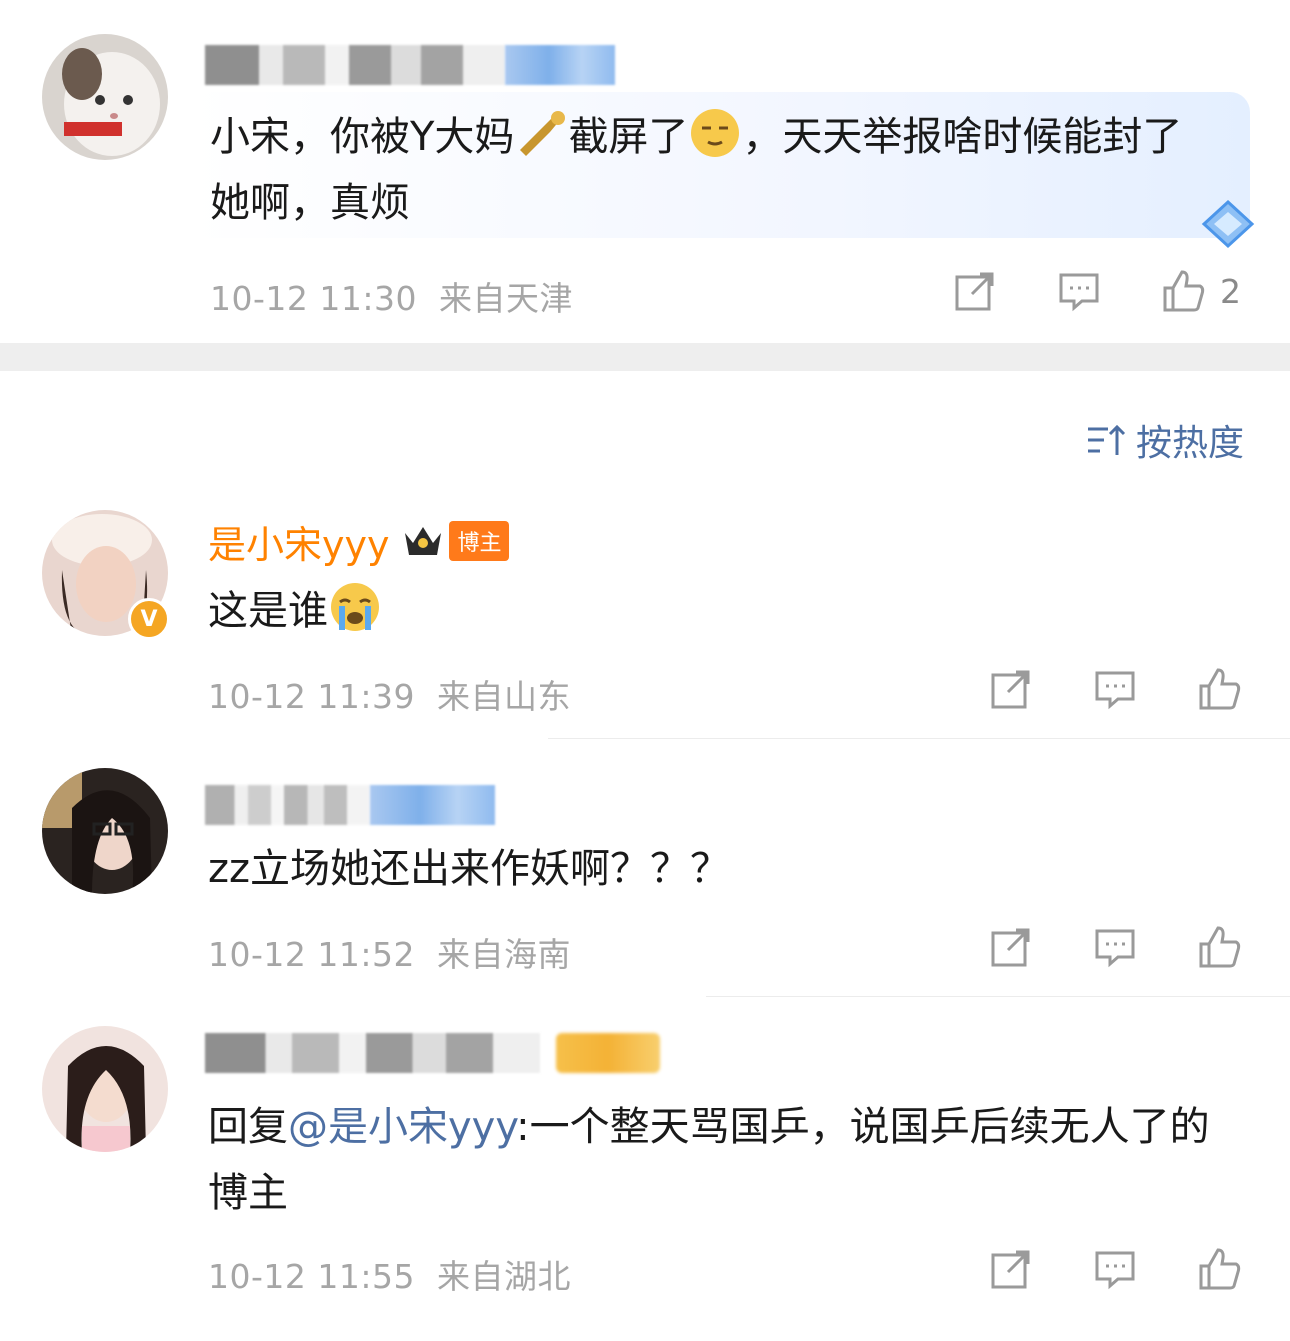 This screenshot has width=1290, height=1341. What do you see at coordinates (709, 1160) in the screenshot?
I see `comment-content: 回复@是小宋yyy:一个整天骂国乒，说国乒后续无人了的博主` at bounding box center [709, 1160].